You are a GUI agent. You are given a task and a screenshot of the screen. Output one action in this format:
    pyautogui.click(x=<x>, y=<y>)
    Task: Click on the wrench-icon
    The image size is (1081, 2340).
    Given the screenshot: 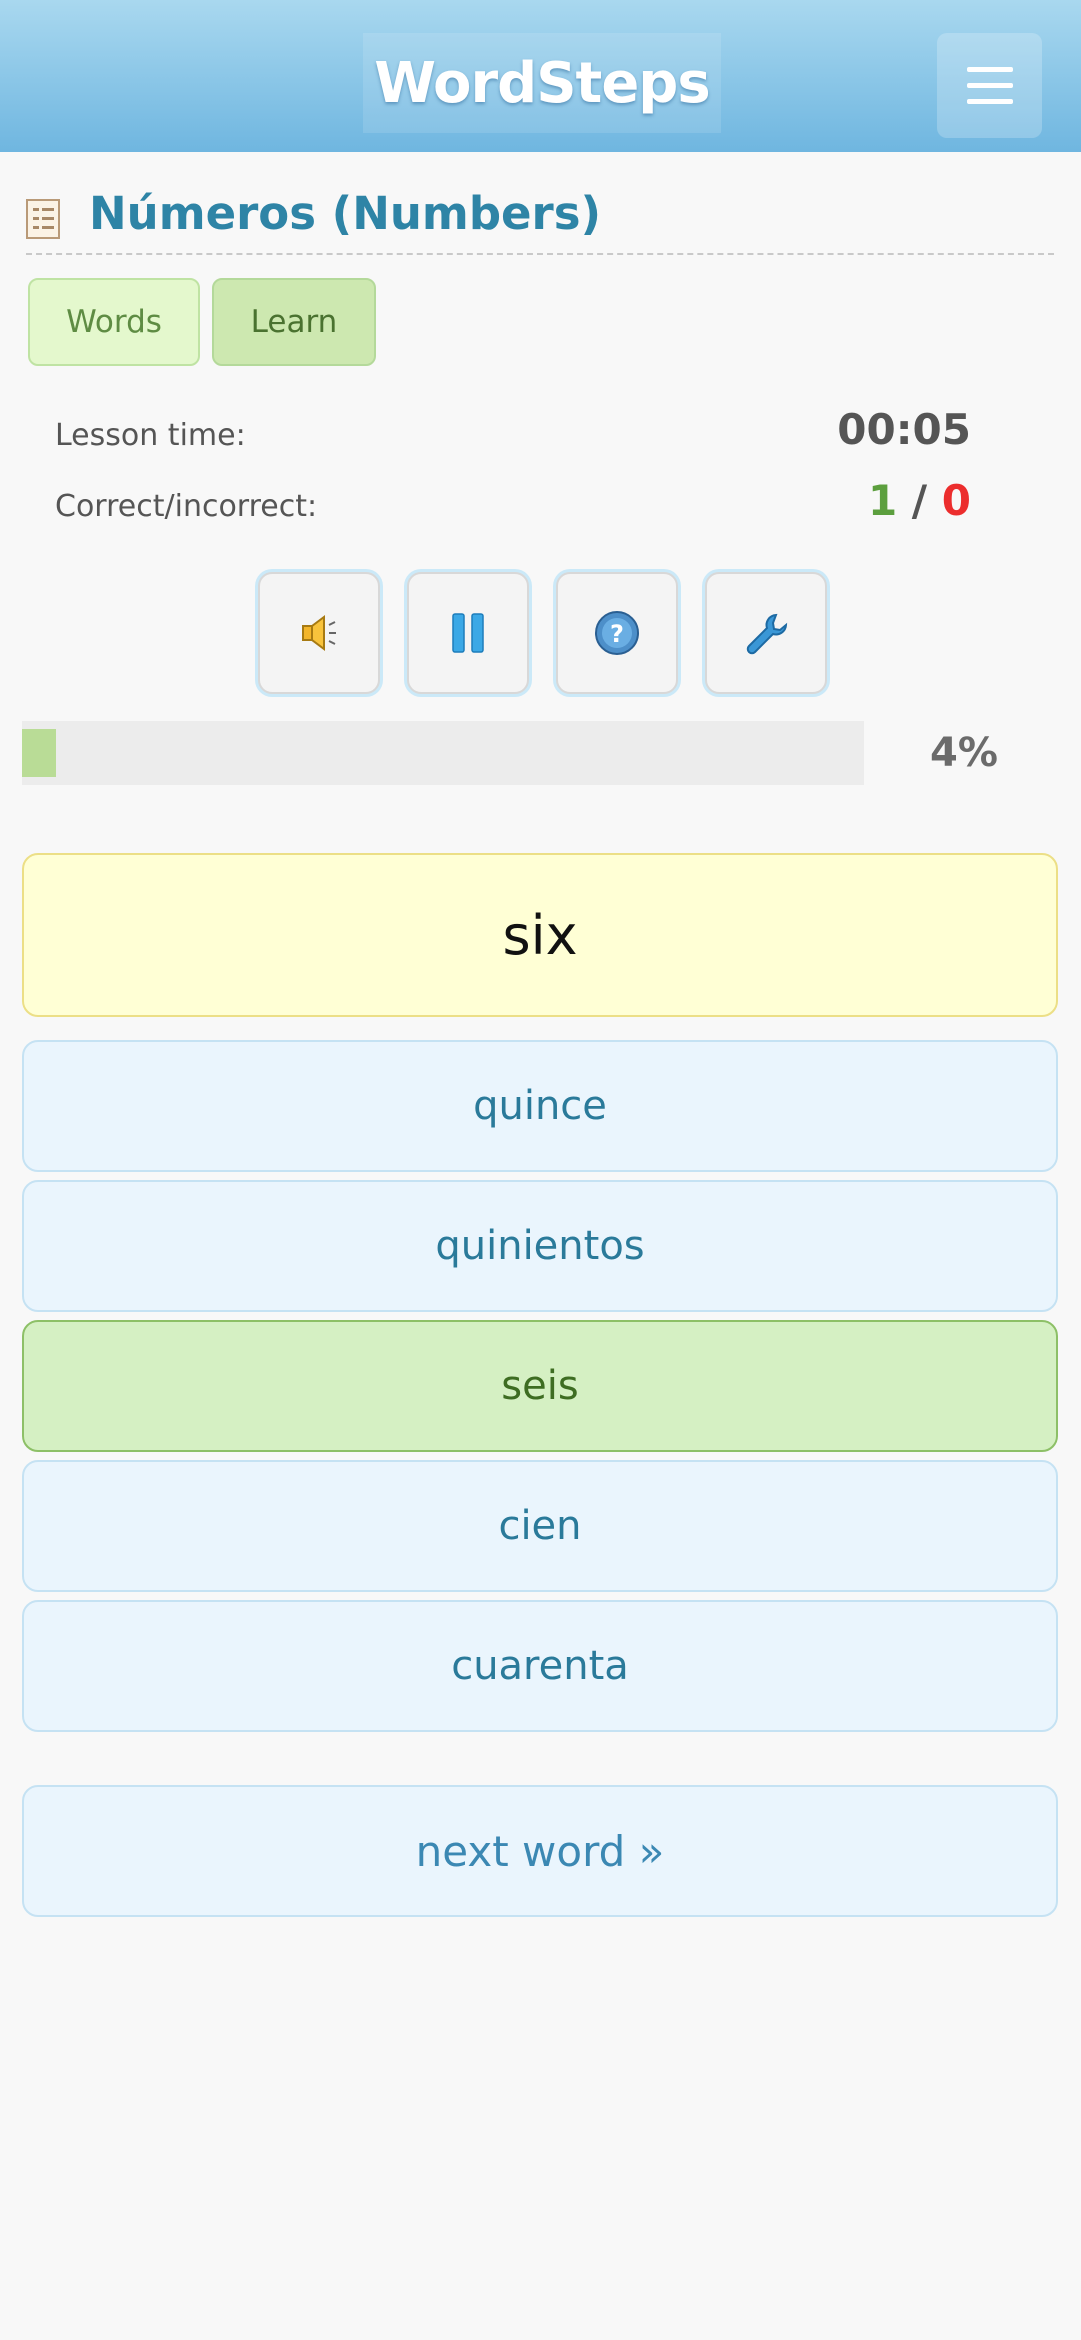 What is the action you would take?
    pyautogui.click(x=767, y=634)
    